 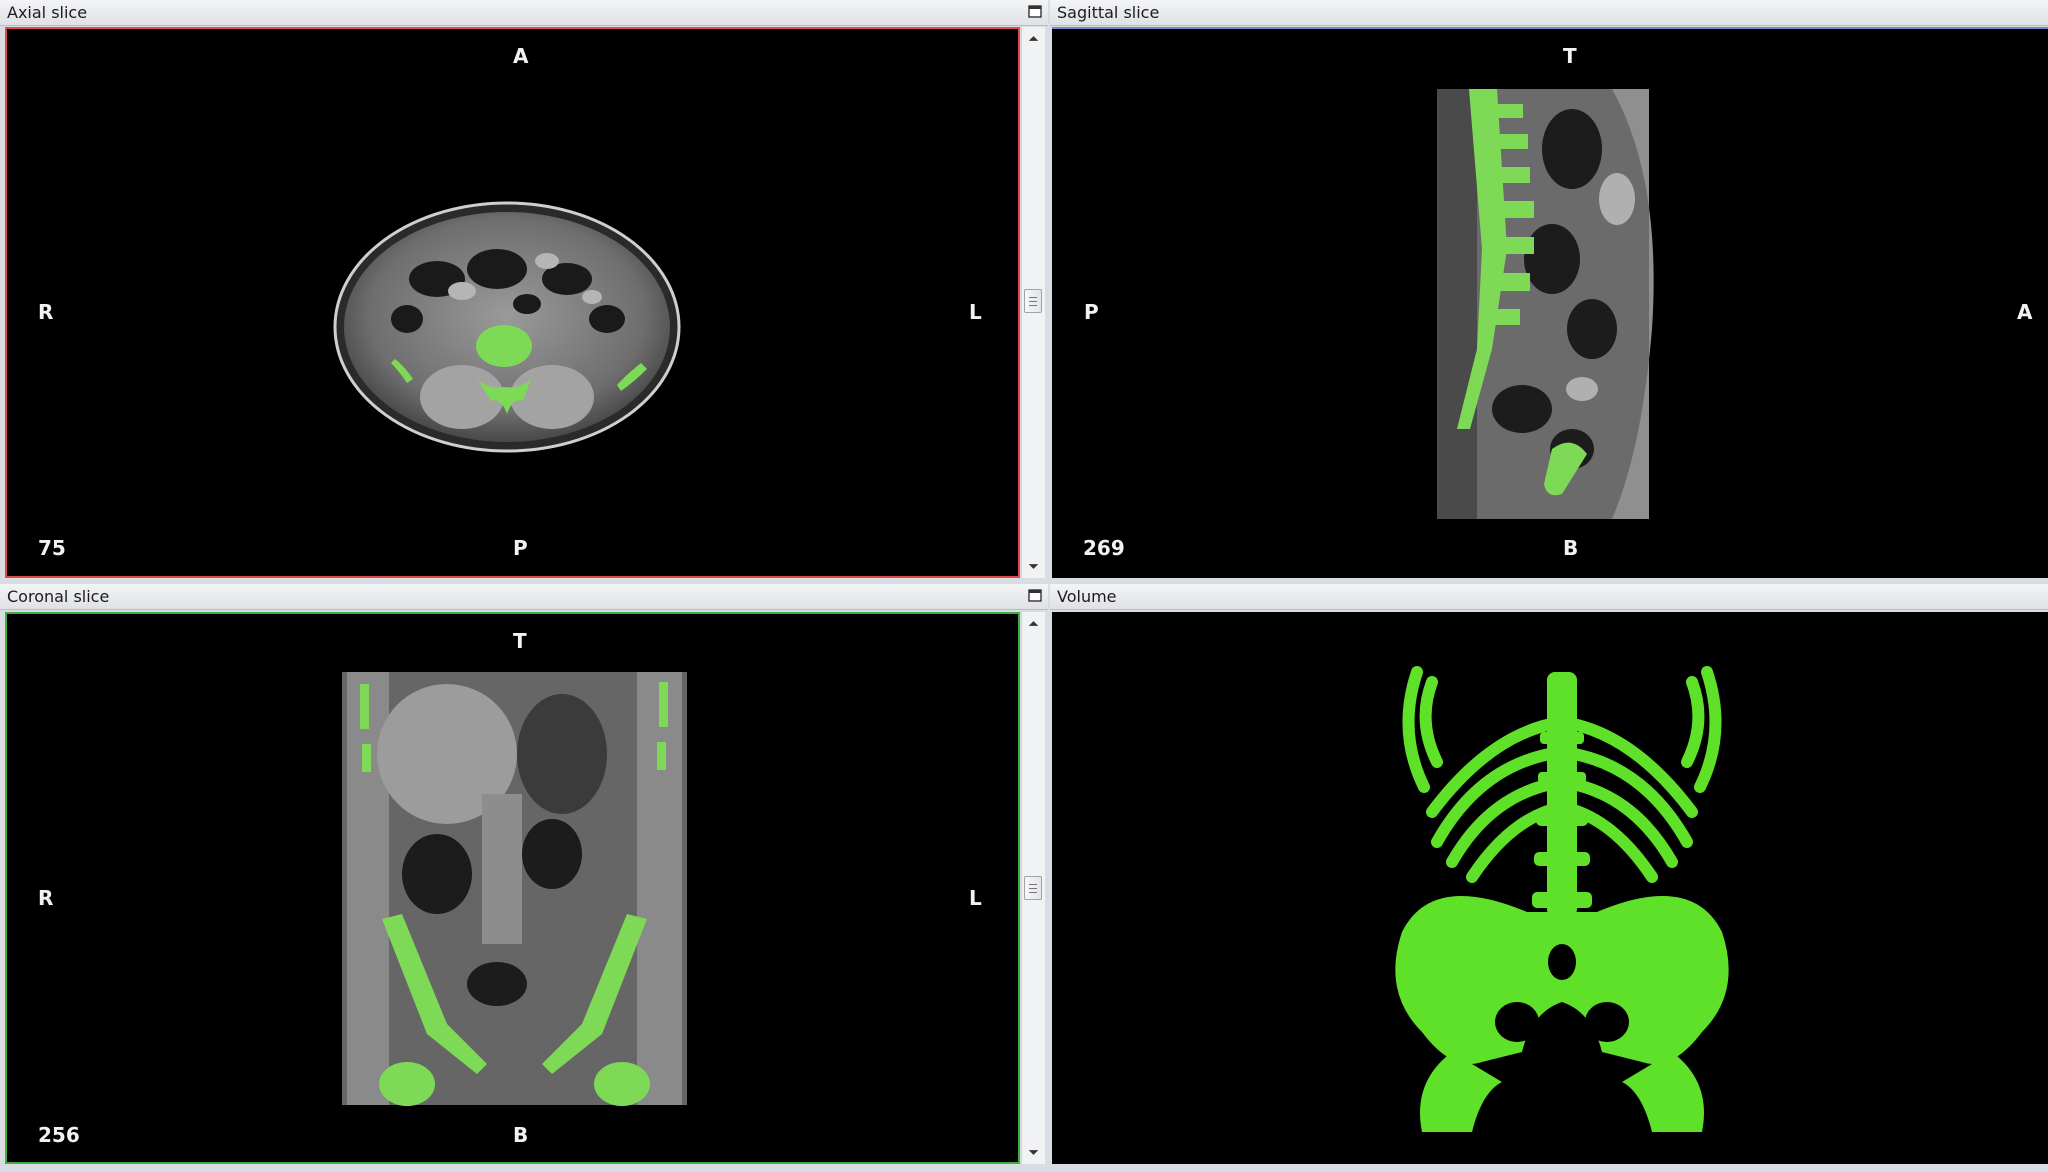 I want to click on volume-titlebar: Volume, so click(x=1549, y=597).